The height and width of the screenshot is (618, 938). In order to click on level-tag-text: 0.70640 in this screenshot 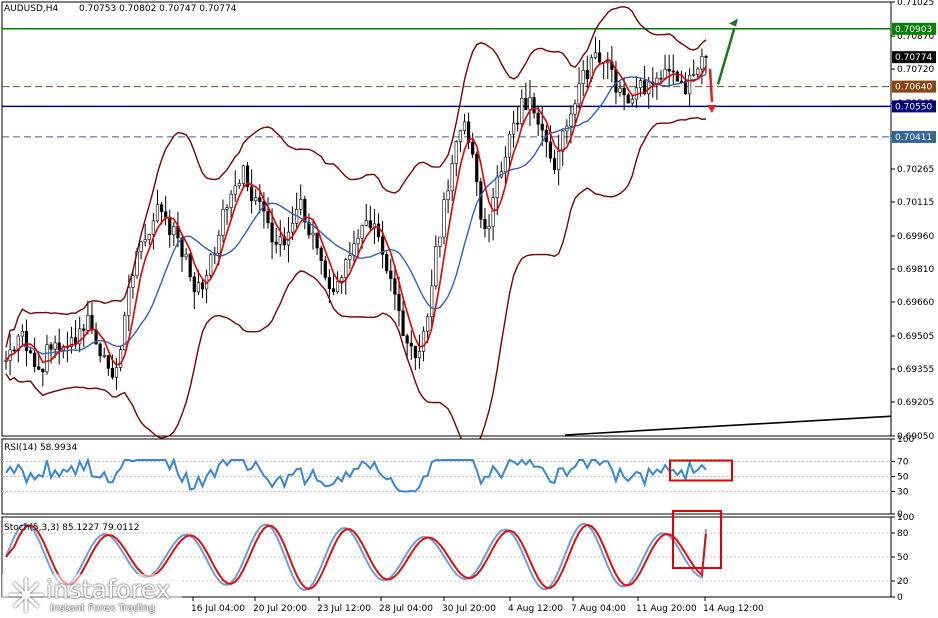, I will do `click(913, 88)`.